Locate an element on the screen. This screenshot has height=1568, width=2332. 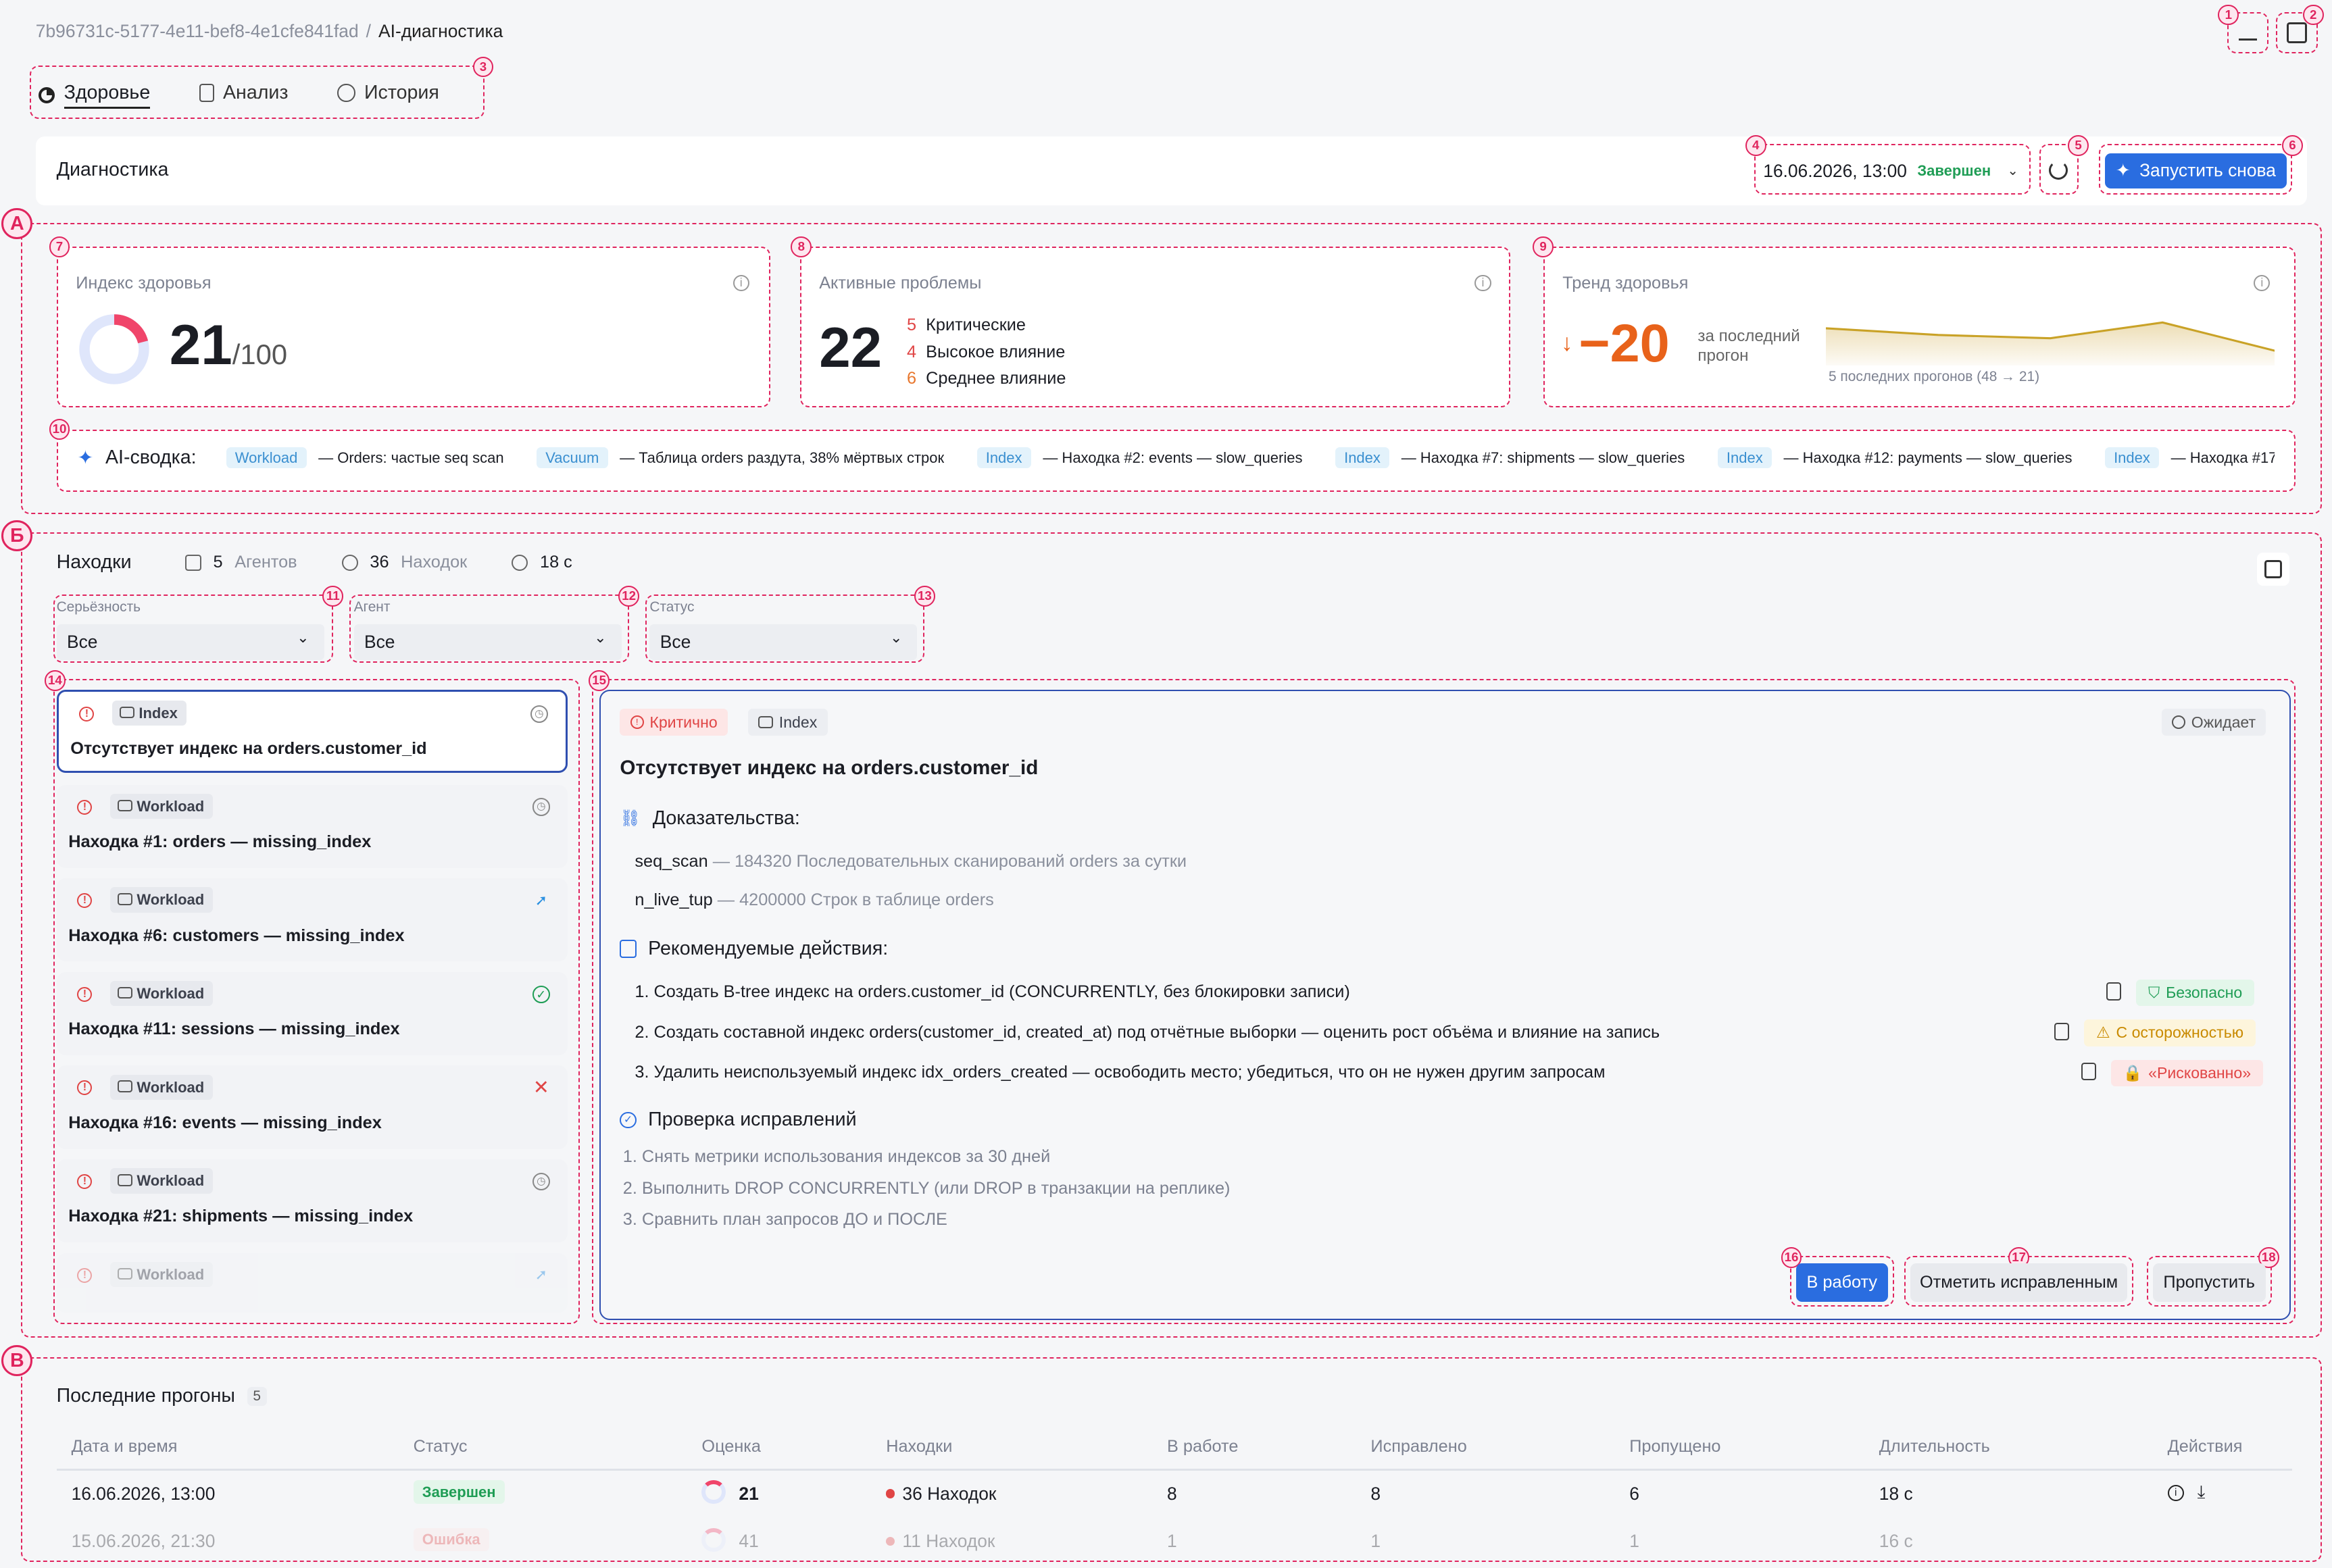
verify-heading: ✓ Проверка исправлений is located at coordinates (738, 1120).